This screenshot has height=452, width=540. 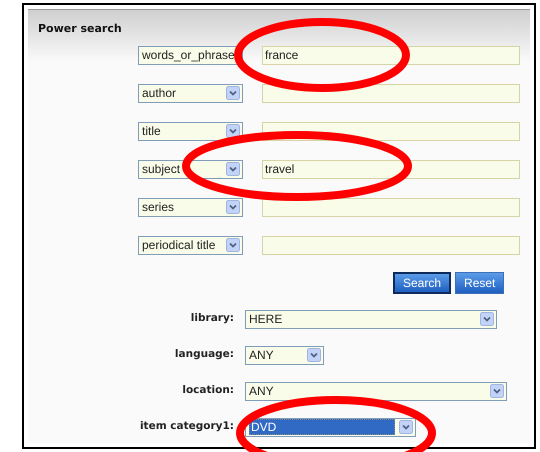 What do you see at coordinates (186, 426) in the screenshot?
I see `field-label: item category1:` at bounding box center [186, 426].